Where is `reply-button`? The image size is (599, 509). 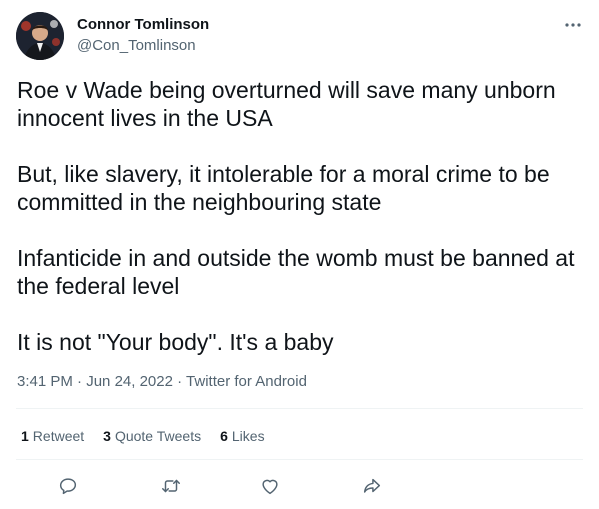
reply-button is located at coordinates (68, 486).